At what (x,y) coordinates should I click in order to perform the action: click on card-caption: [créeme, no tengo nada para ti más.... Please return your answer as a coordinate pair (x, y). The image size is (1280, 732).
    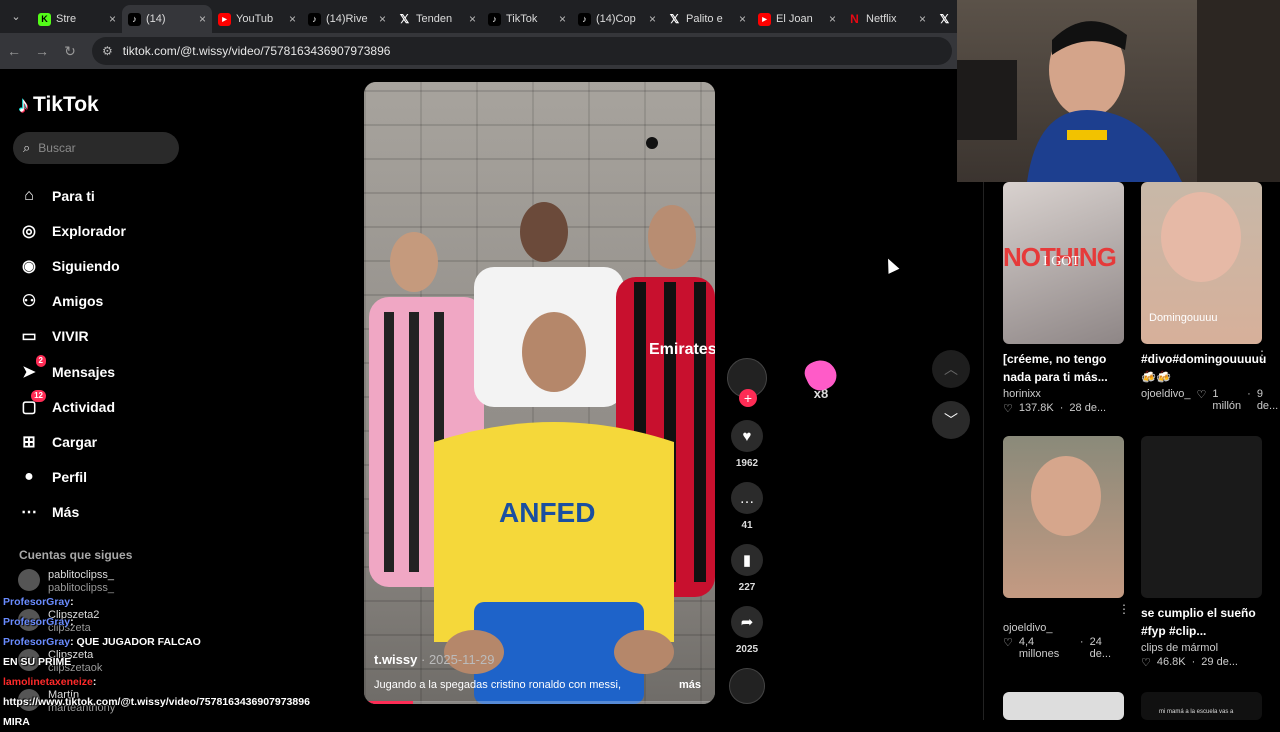
    Looking at the image, I should click on (1065, 368).